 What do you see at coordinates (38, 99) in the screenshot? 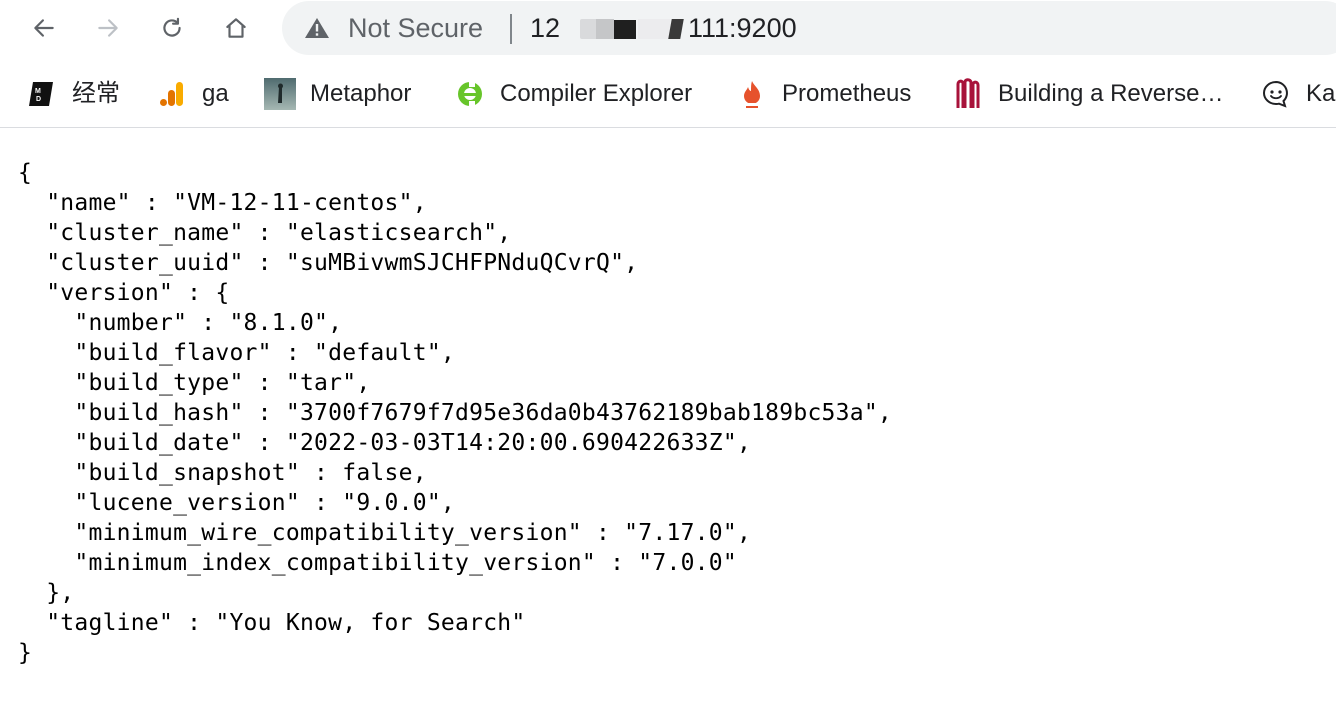
I see `svg-text: D` at bounding box center [38, 99].